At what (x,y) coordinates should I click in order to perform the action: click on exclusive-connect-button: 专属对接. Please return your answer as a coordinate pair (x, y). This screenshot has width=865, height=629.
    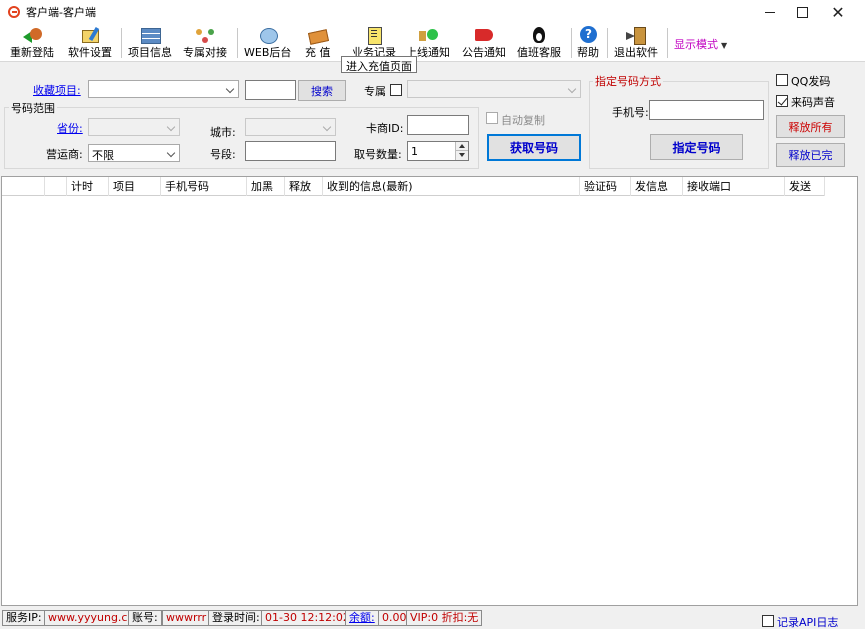
    Looking at the image, I should click on (205, 43).